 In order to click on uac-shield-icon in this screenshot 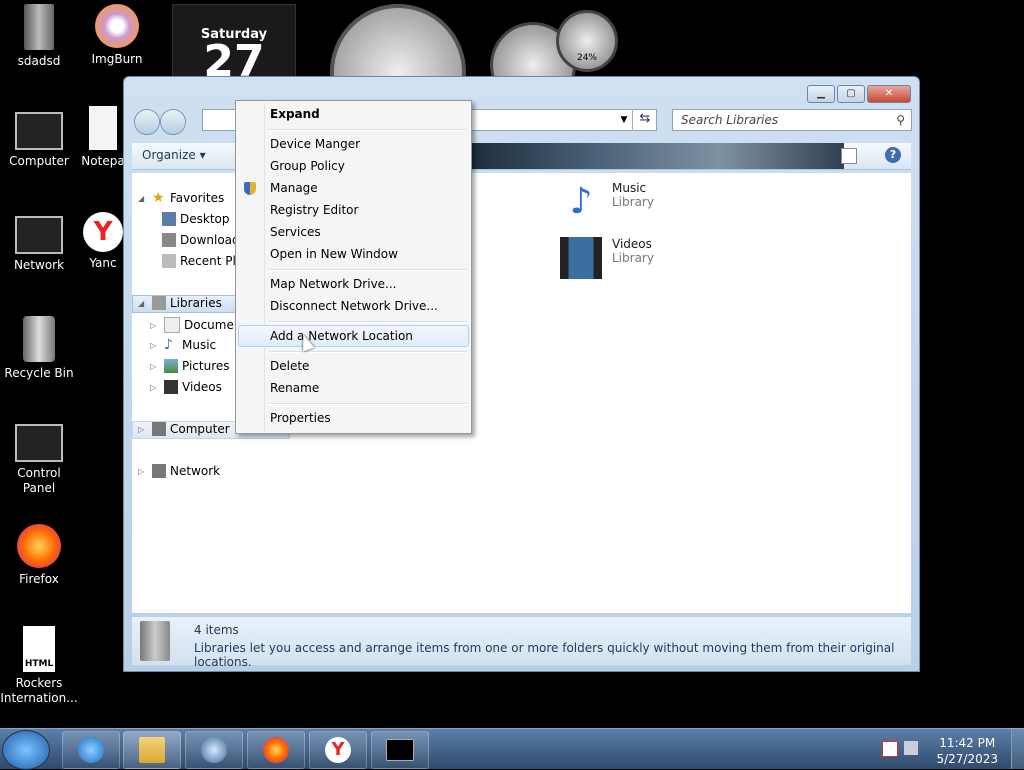, I will do `click(250, 188)`.